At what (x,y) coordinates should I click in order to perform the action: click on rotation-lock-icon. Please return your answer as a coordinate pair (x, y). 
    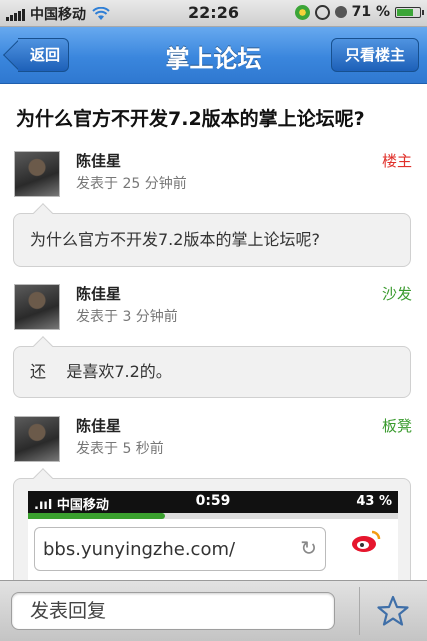
    Looking at the image, I should click on (322, 12).